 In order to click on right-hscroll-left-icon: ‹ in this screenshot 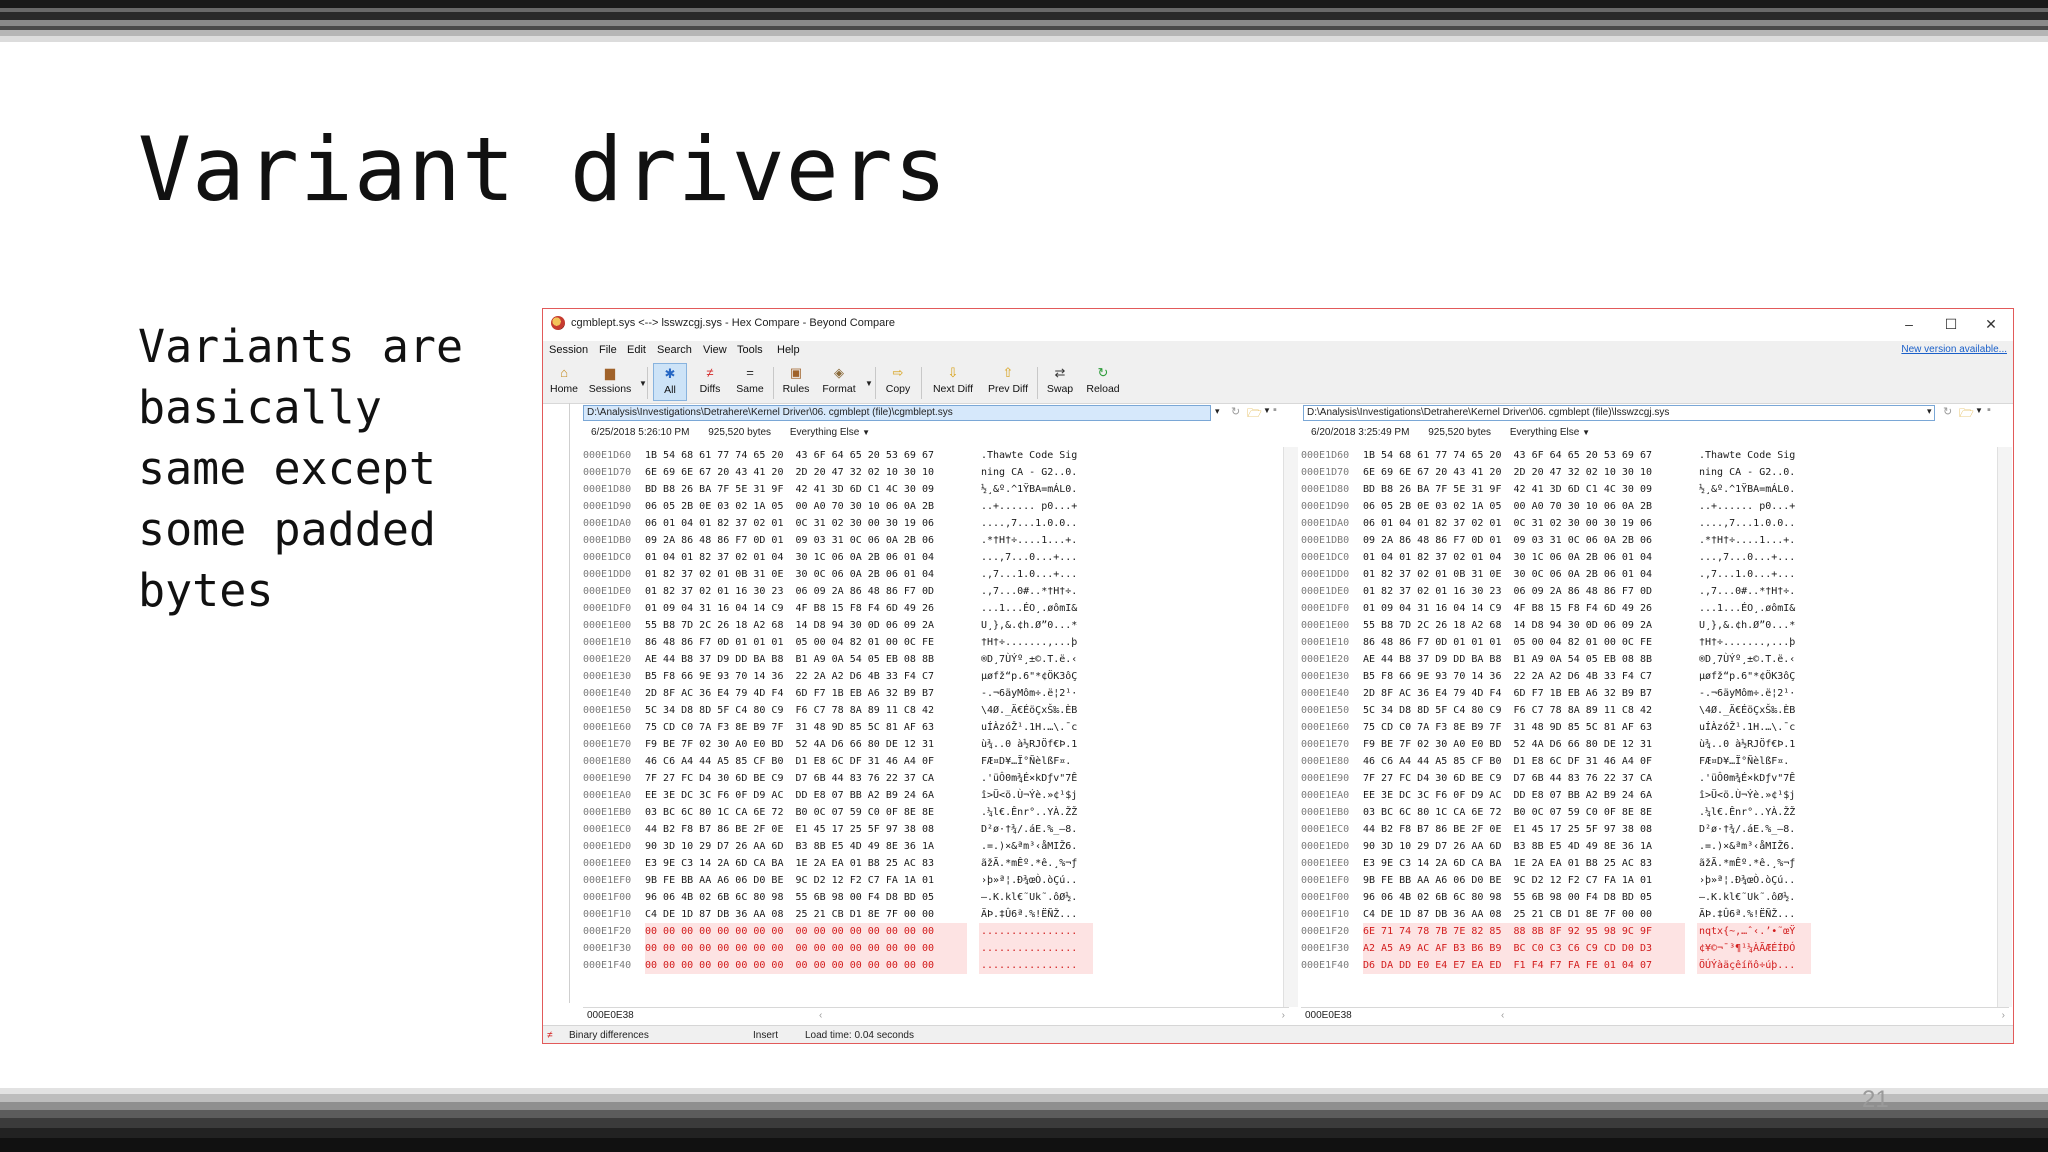, I will do `click(1502, 1016)`.